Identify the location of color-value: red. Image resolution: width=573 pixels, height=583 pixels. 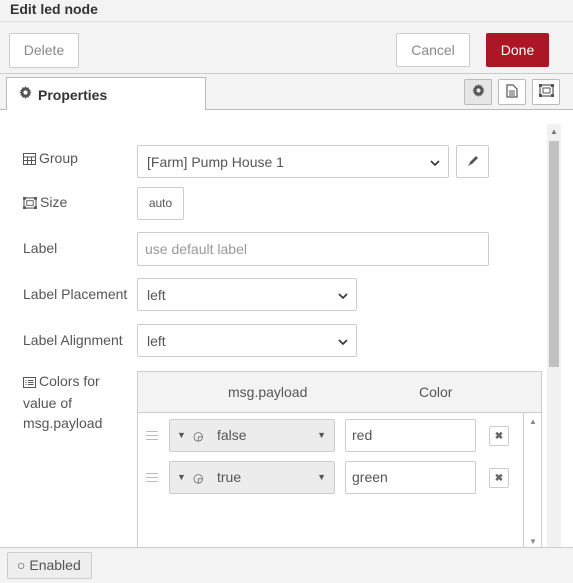
(362, 435).